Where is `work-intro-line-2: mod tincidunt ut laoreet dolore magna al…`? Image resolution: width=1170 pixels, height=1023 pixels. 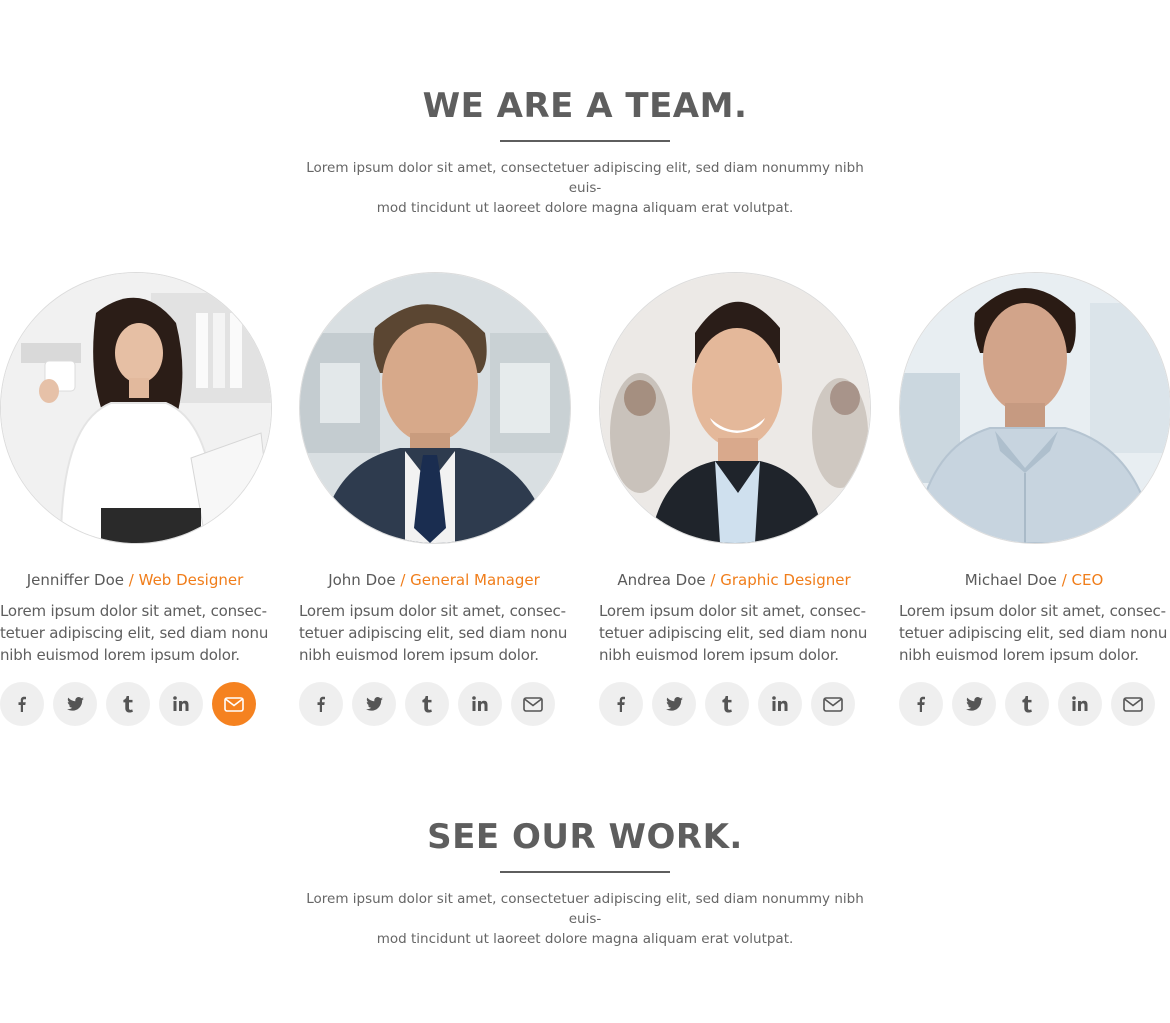 work-intro-line-2: mod tincidunt ut laoreet dolore magna al… is located at coordinates (585, 939).